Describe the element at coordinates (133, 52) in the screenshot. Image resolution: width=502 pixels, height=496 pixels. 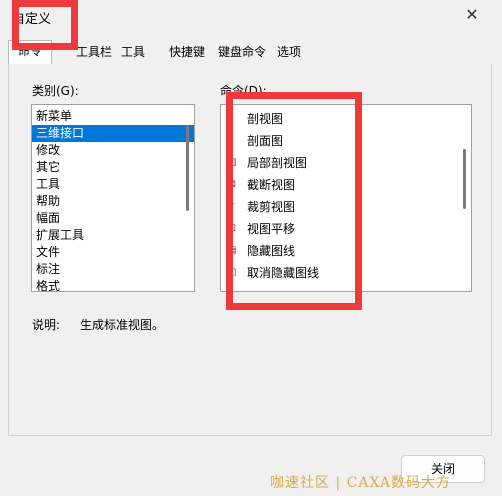
I see `tab-tools: 工具` at that location.